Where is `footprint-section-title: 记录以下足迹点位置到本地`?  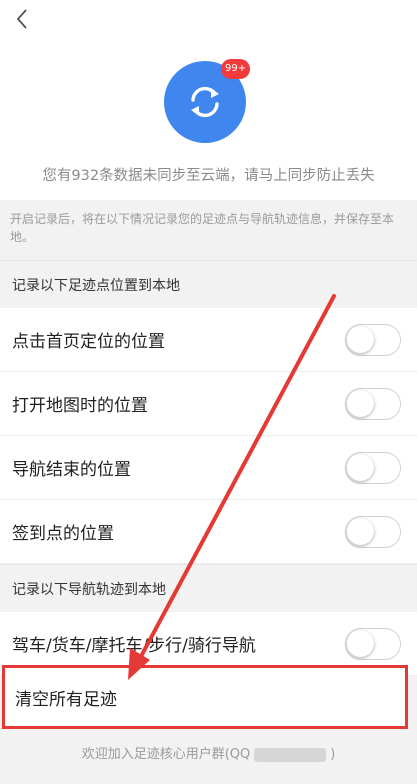
footprint-section-title: 记录以下足迹点位置到本地 is located at coordinates (208, 284).